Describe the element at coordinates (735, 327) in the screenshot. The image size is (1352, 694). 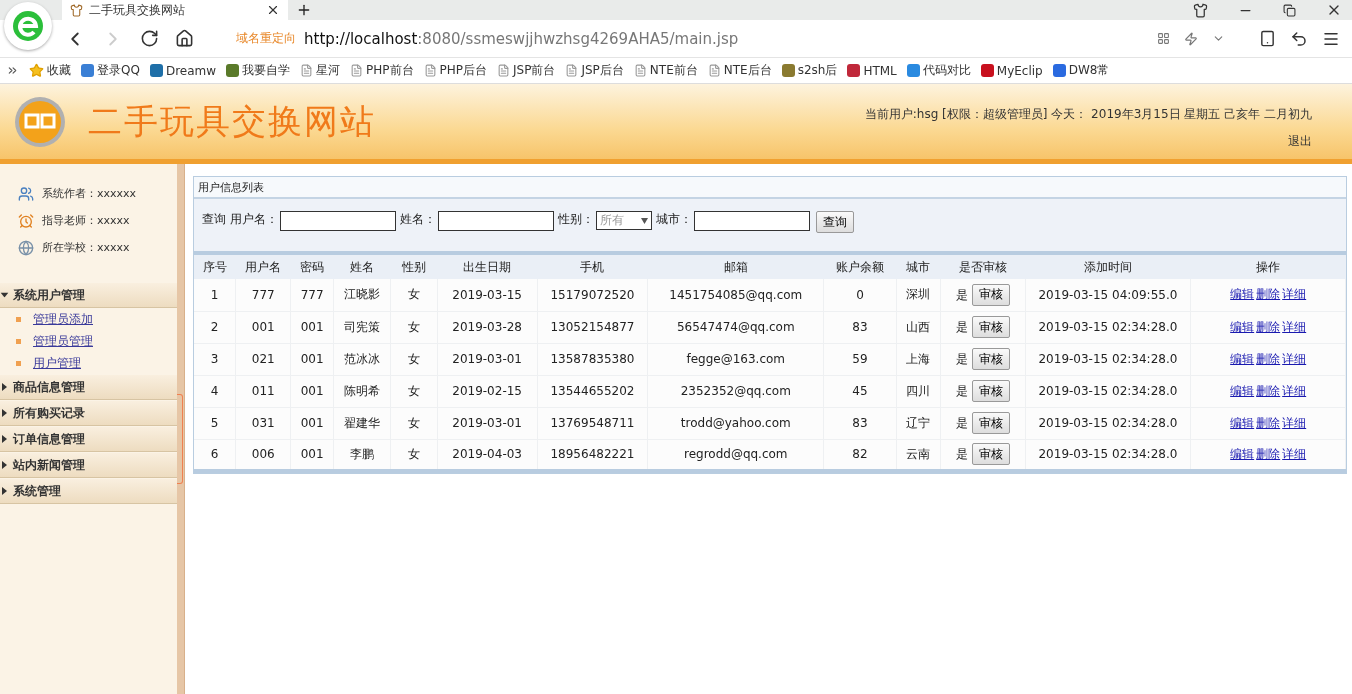
I see `table-cell: 56547474@qq.com` at that location.